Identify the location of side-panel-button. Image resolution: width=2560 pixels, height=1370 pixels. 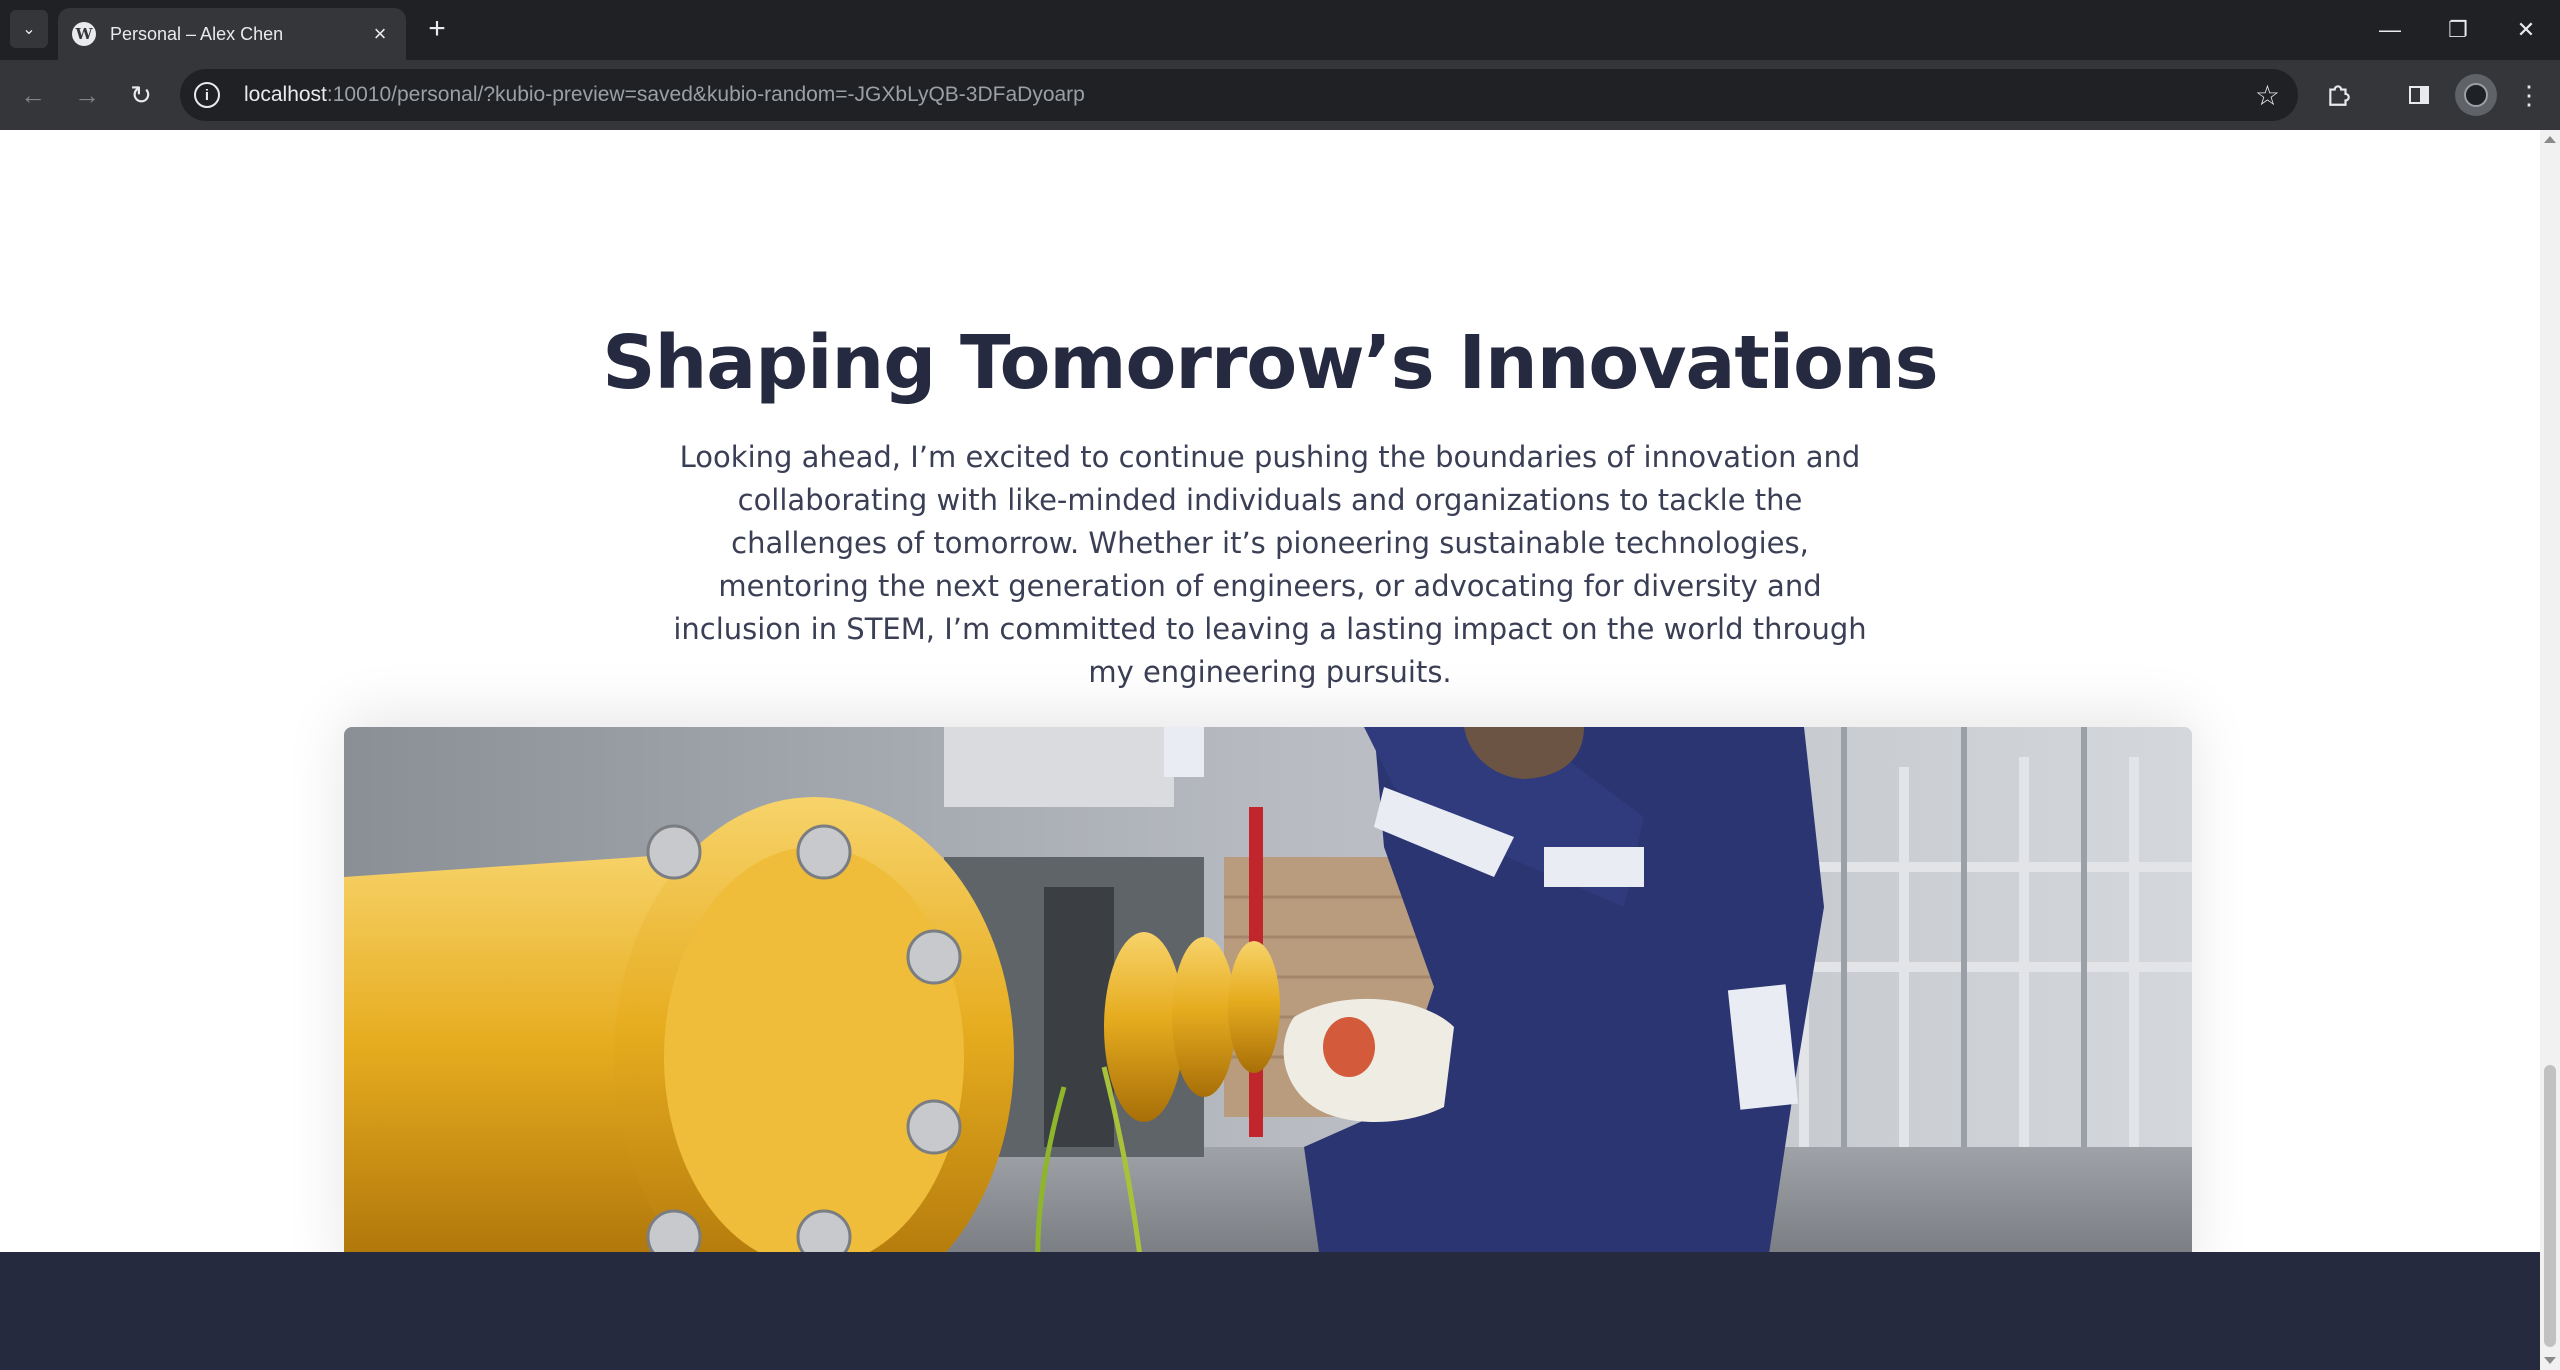
(2419, 95).